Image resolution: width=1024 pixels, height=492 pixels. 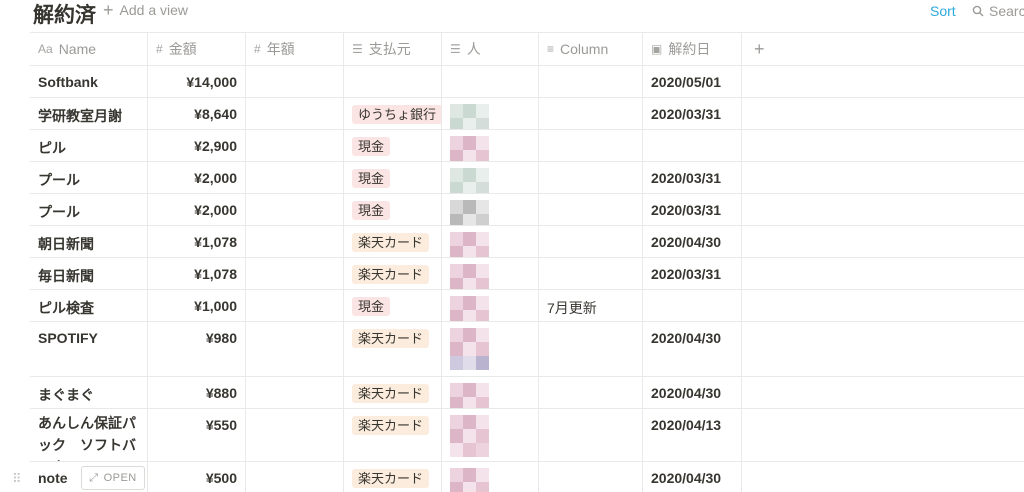 I want to click on cell-amount: ¥550, so click(x=197, y=435).